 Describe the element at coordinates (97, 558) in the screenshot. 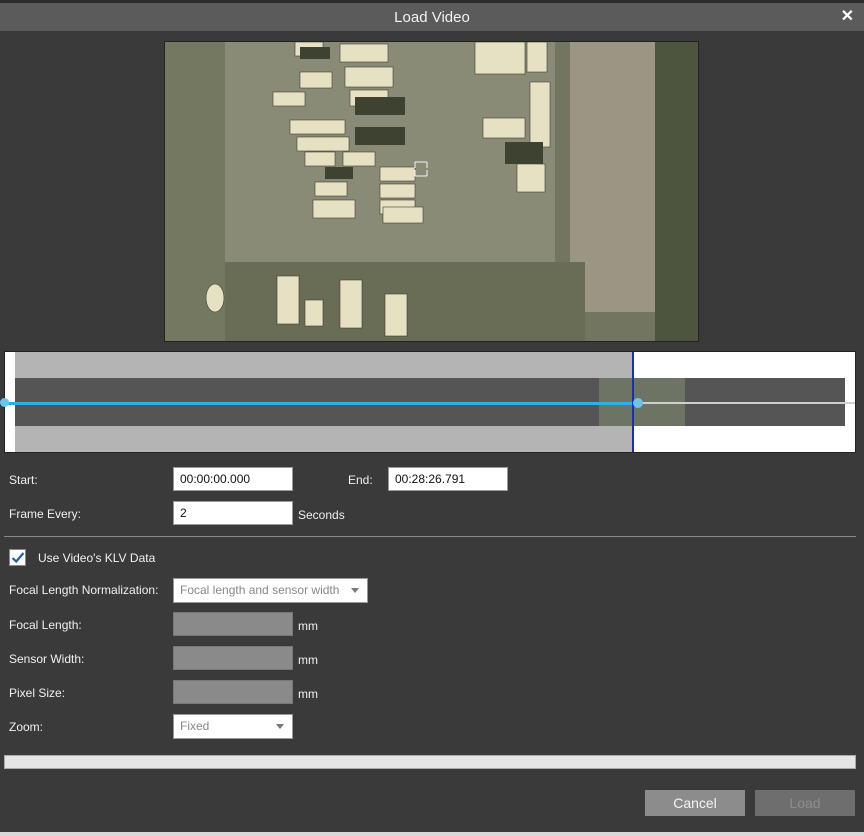

I see `use-klv-label: Use Video's KLV Data` at that location.